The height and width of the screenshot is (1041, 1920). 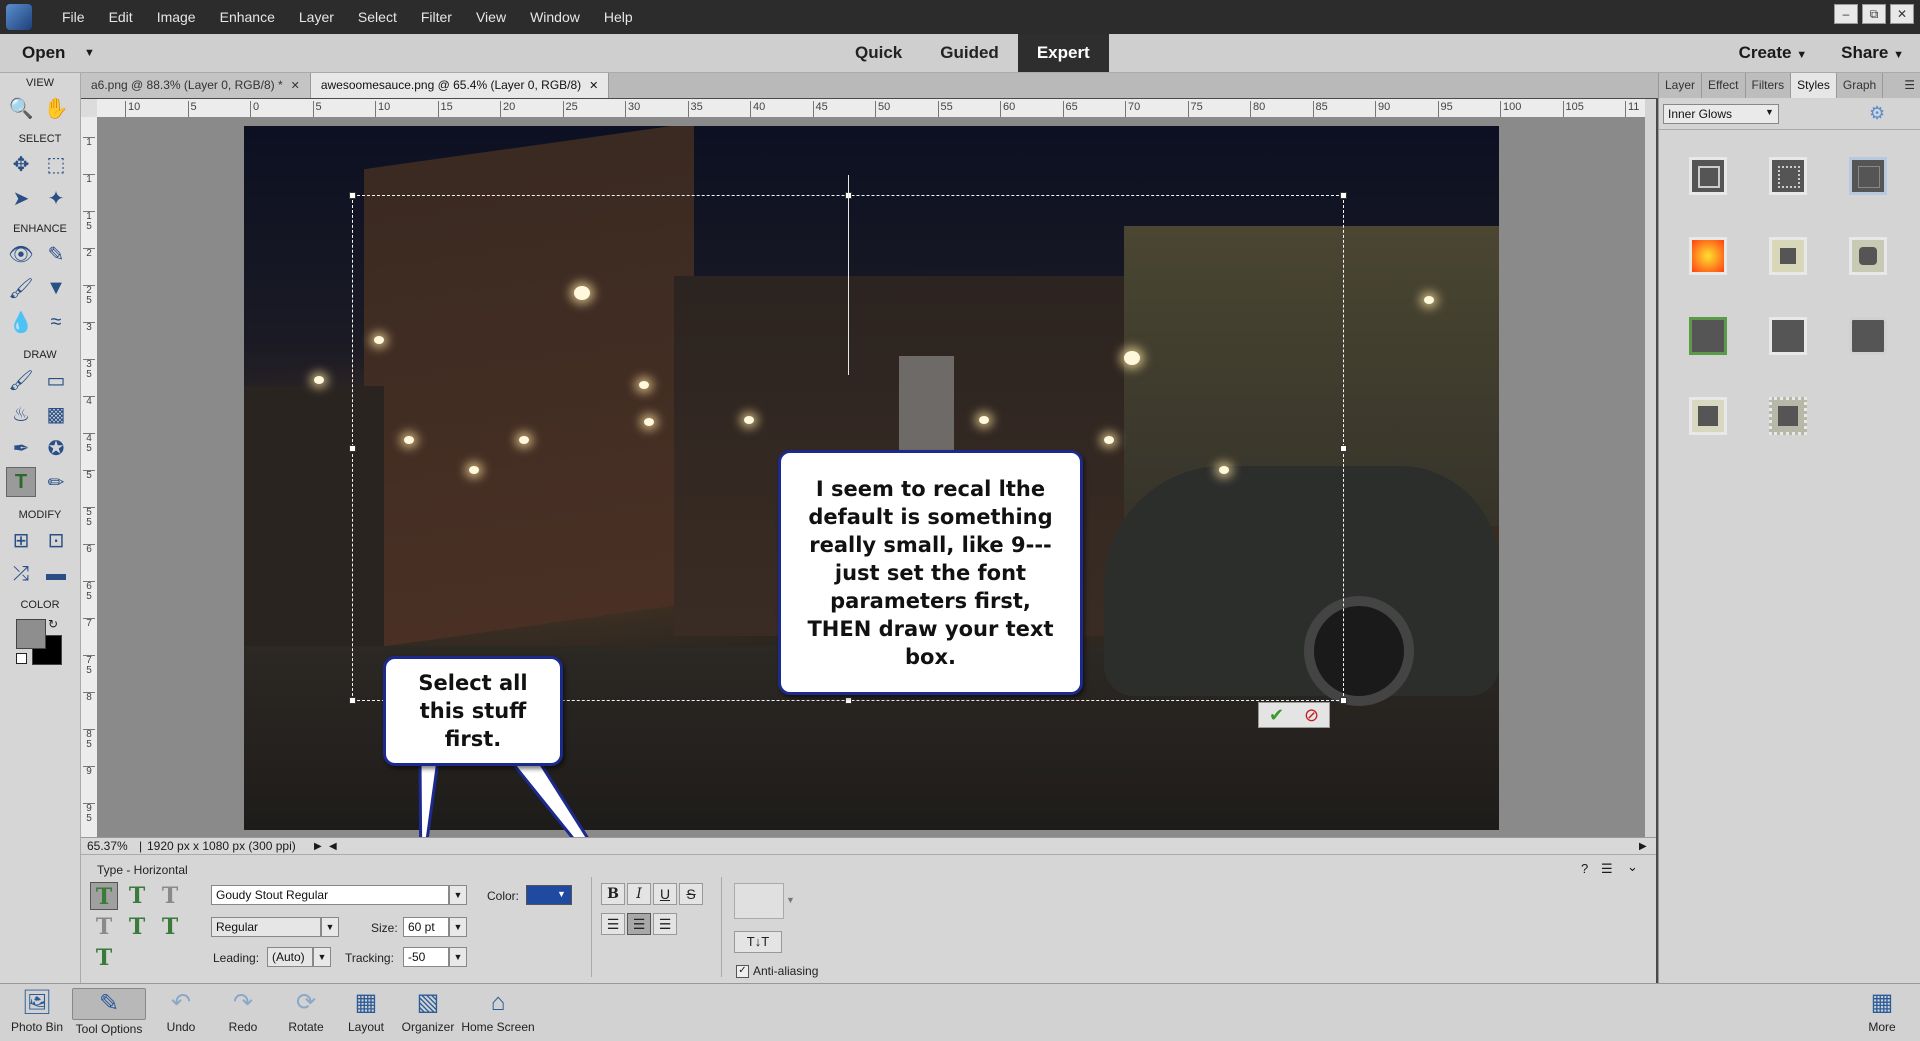 I want to click on scroll-left-icon: ◀, so click(x=333, y=846).